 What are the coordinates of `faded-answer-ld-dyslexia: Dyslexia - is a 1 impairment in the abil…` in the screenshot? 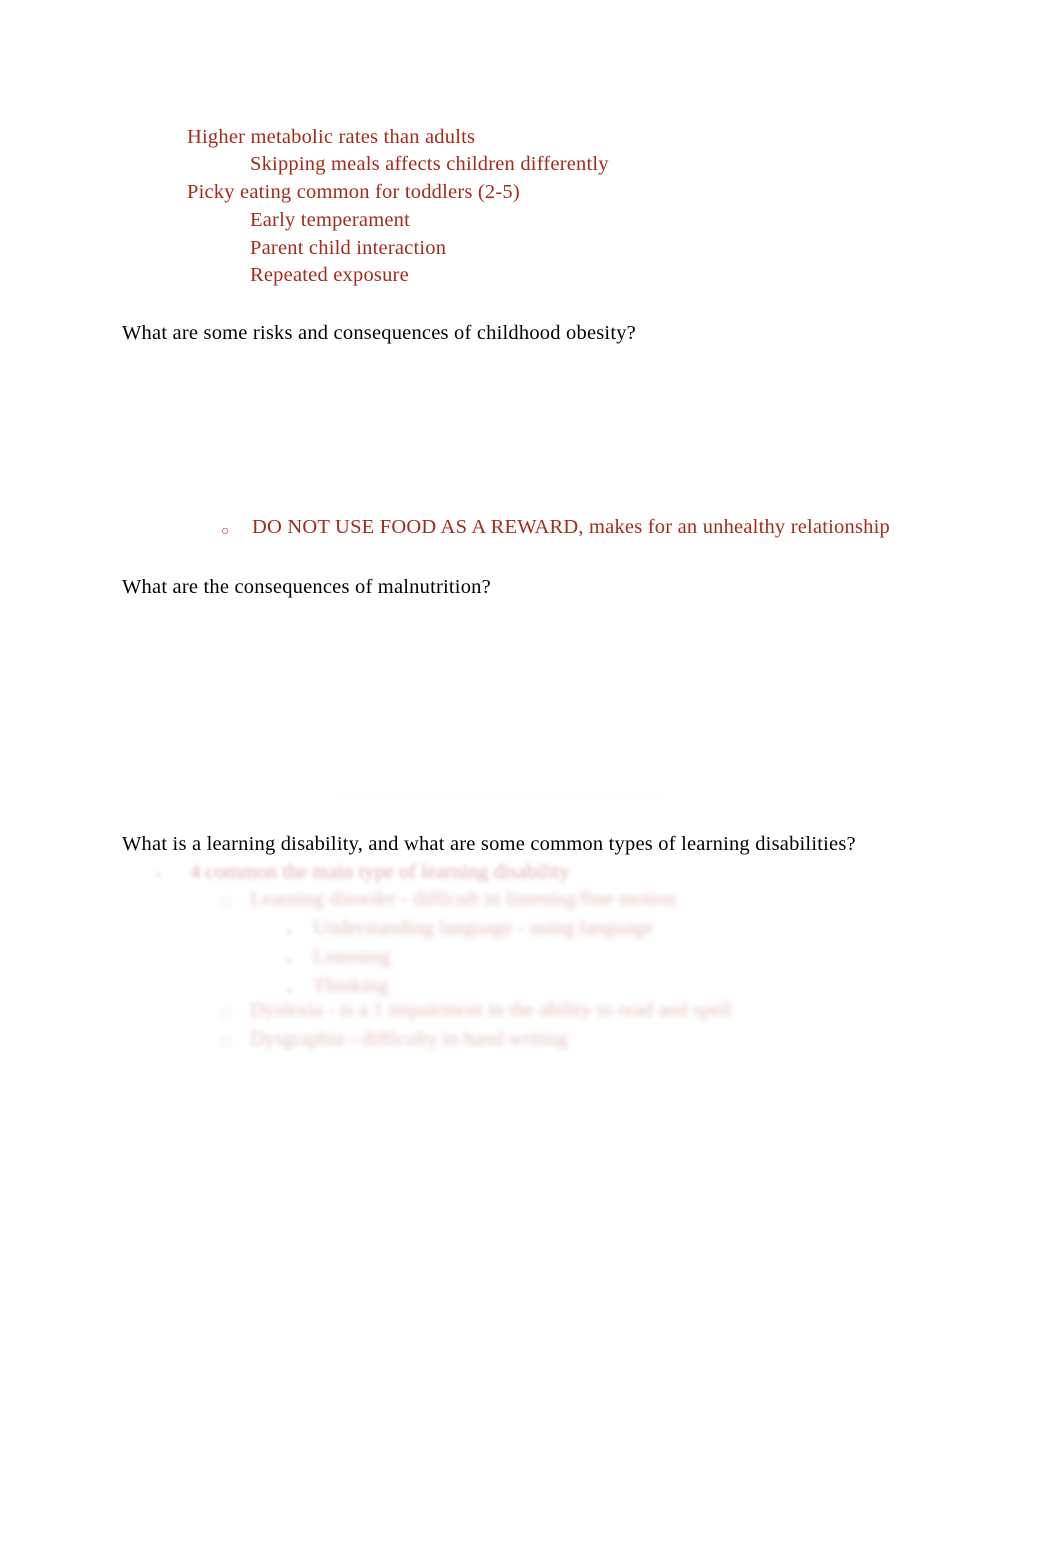 It's located at (491, 1010).